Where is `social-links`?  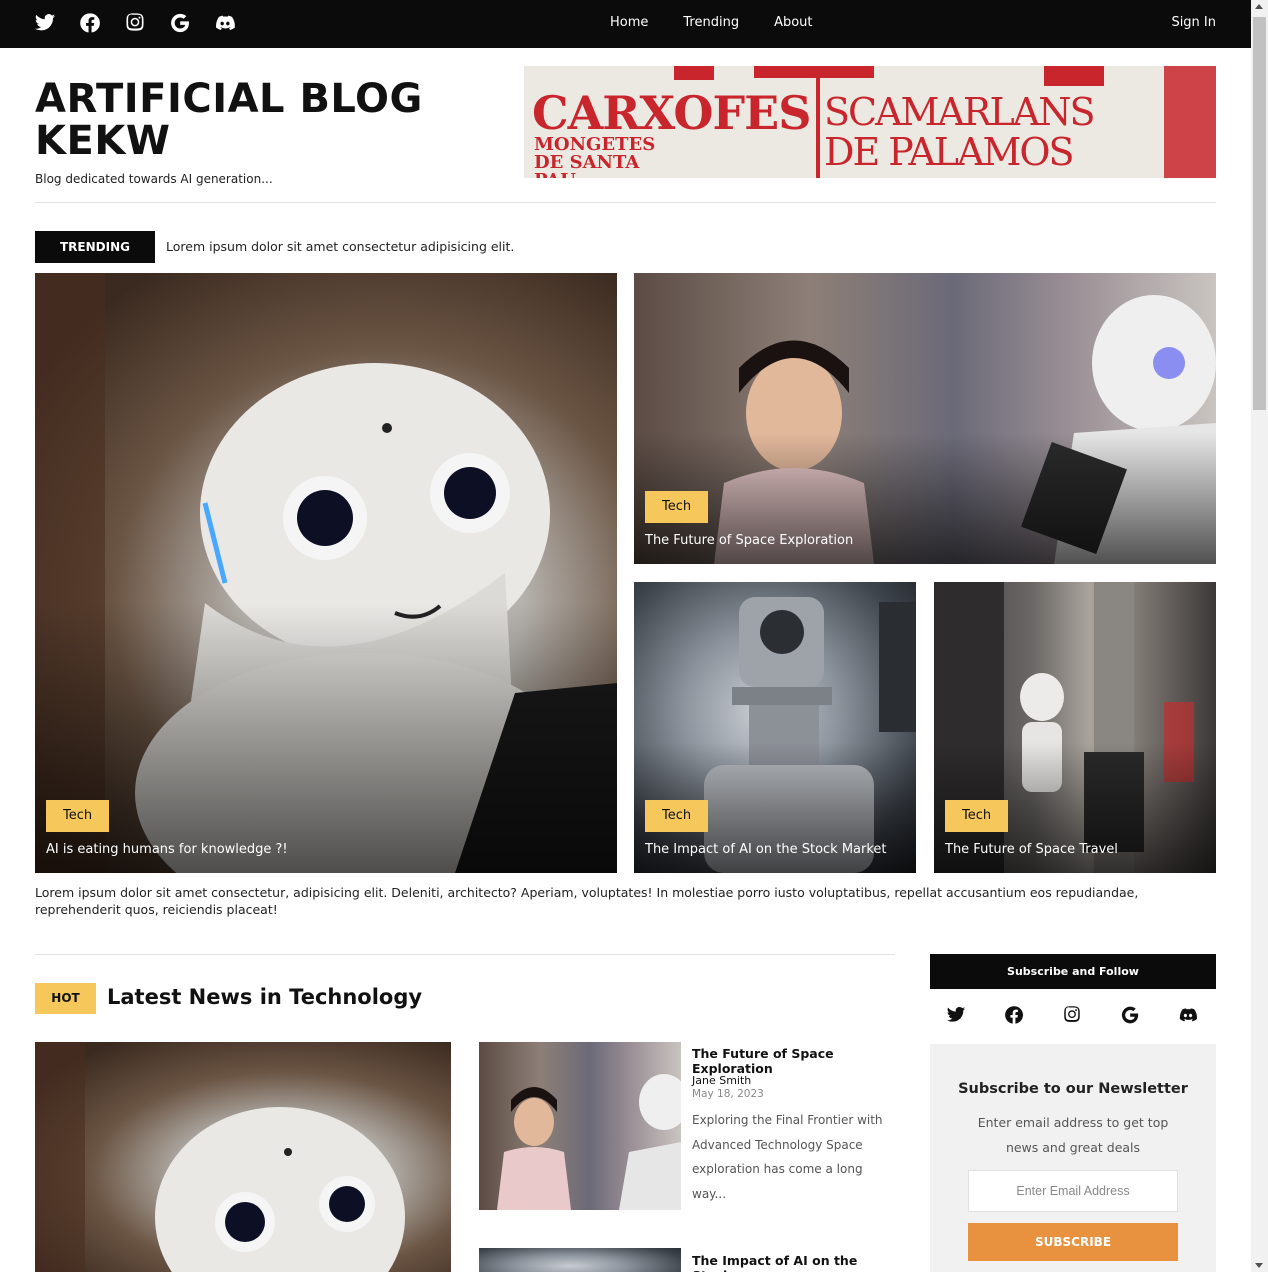 social-links is located at coordinates (135, 23).